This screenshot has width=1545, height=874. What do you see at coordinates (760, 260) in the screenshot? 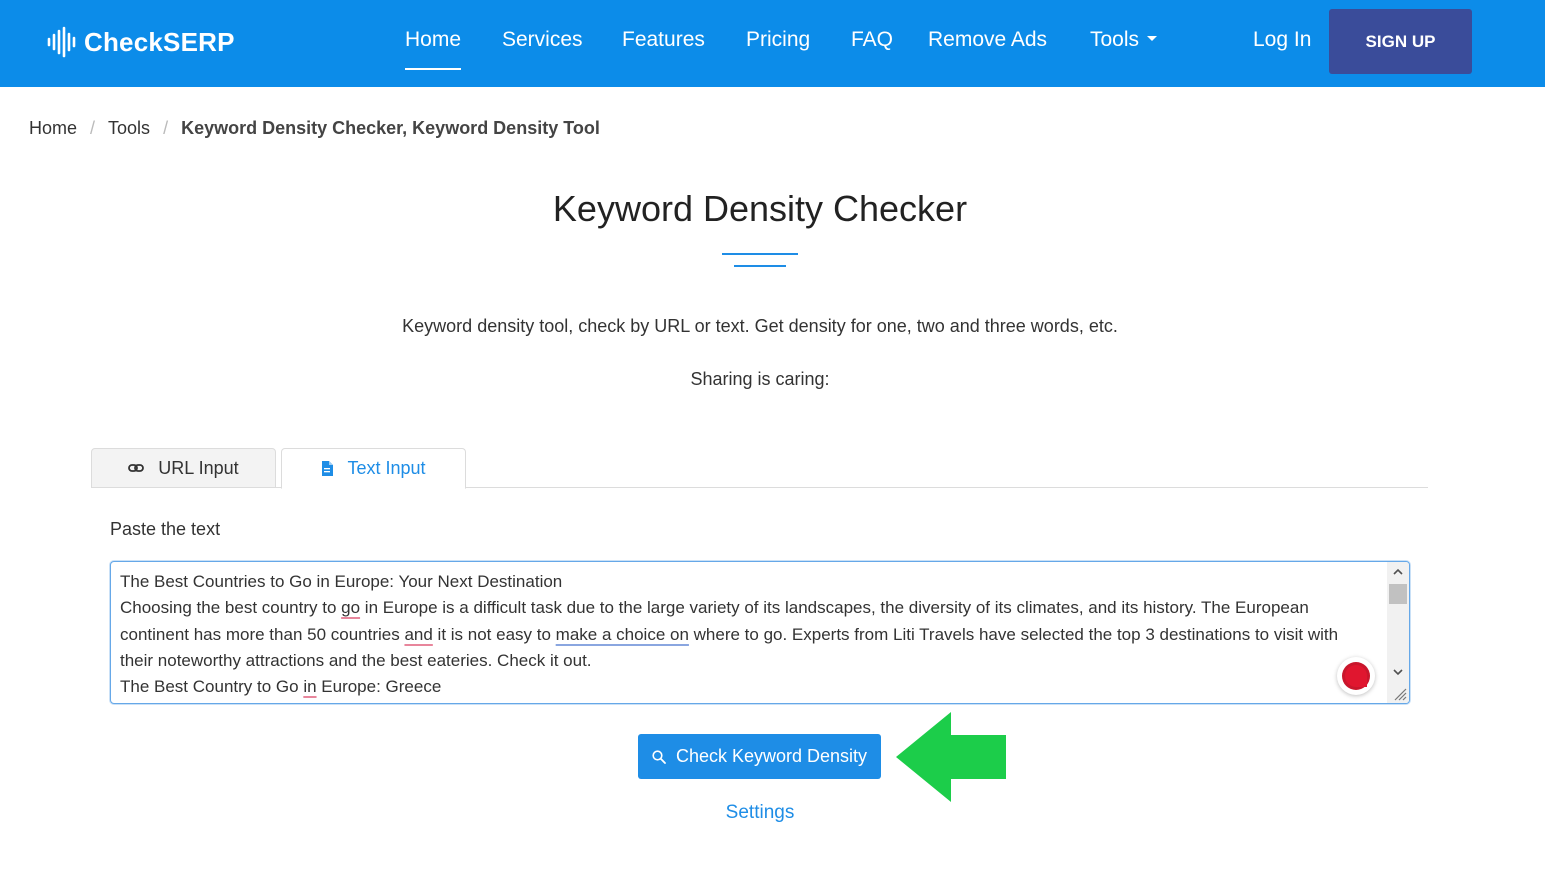
I see `title-divider` at bounding box center [760, 260].